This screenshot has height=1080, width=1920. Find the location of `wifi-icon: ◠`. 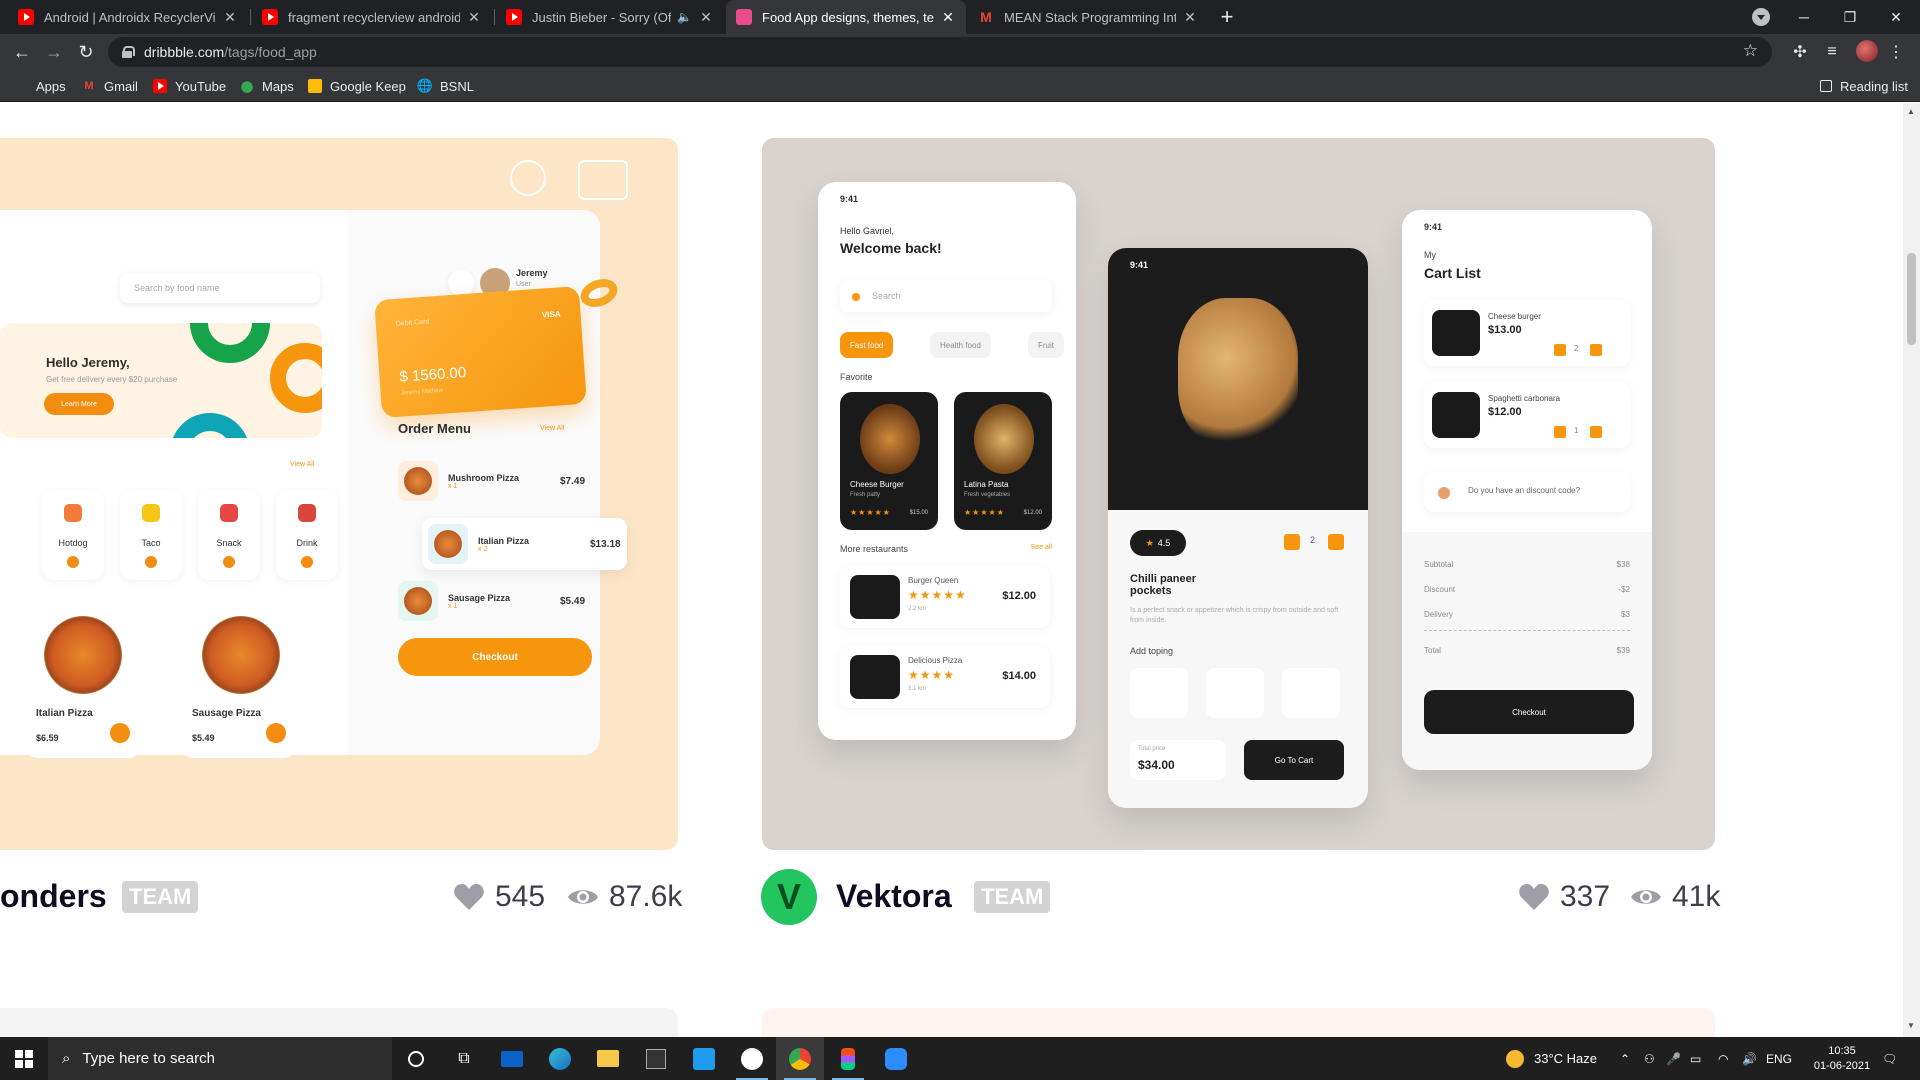

wifi-icon: ◠ is located at coordinates (1723, 1058).